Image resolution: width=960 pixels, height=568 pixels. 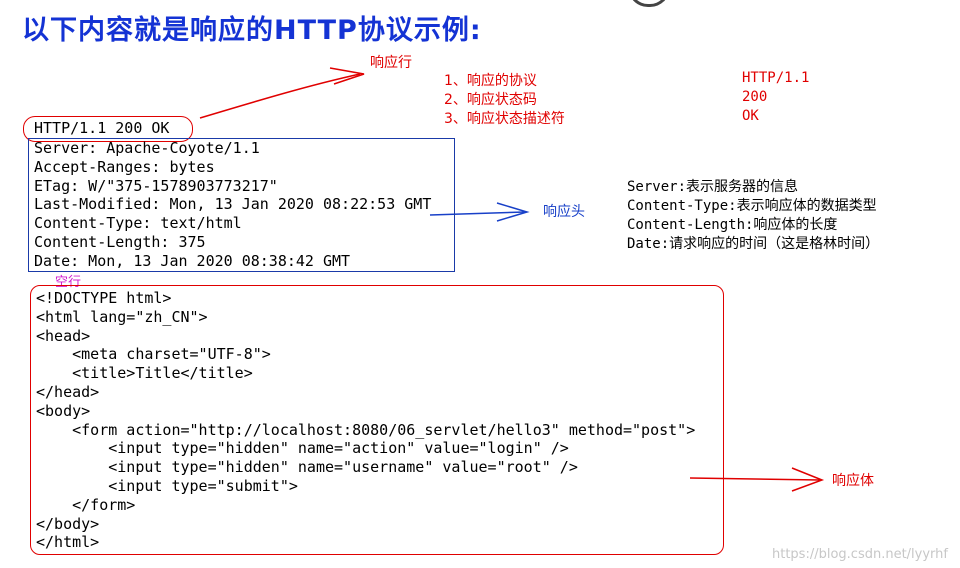 What do you see at coordinates (776, 78) in the screenshot?
I see `status-part-value: HTTP/1.1` at bounding box center [776, 78].